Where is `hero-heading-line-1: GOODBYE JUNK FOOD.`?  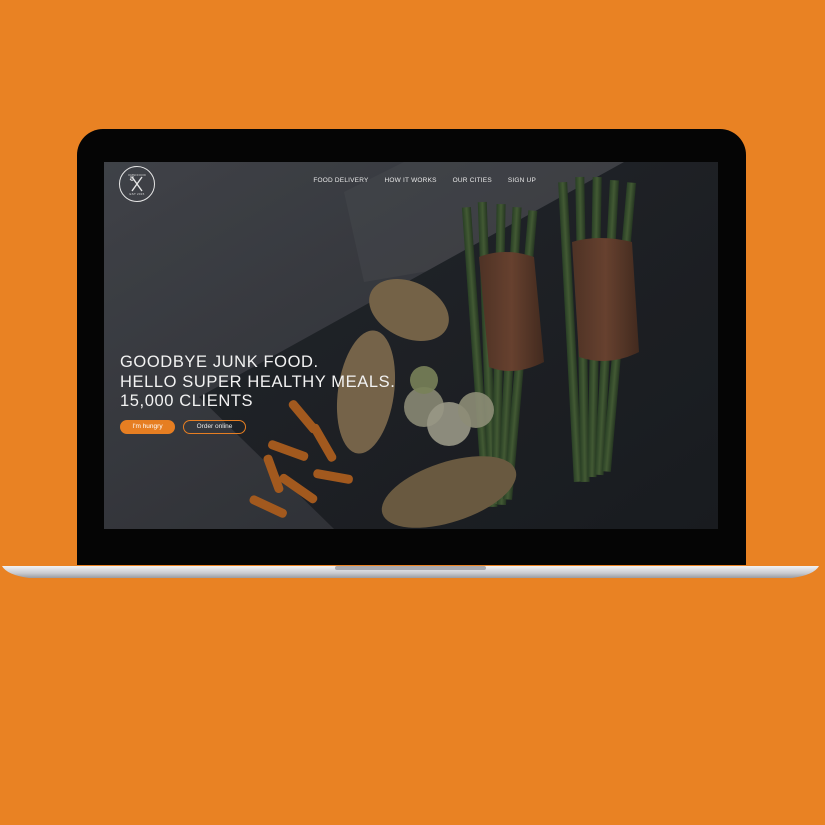
hero-heading-line-1: GOODBYE JUNK FOOD. is located at coordinates (219, 362).